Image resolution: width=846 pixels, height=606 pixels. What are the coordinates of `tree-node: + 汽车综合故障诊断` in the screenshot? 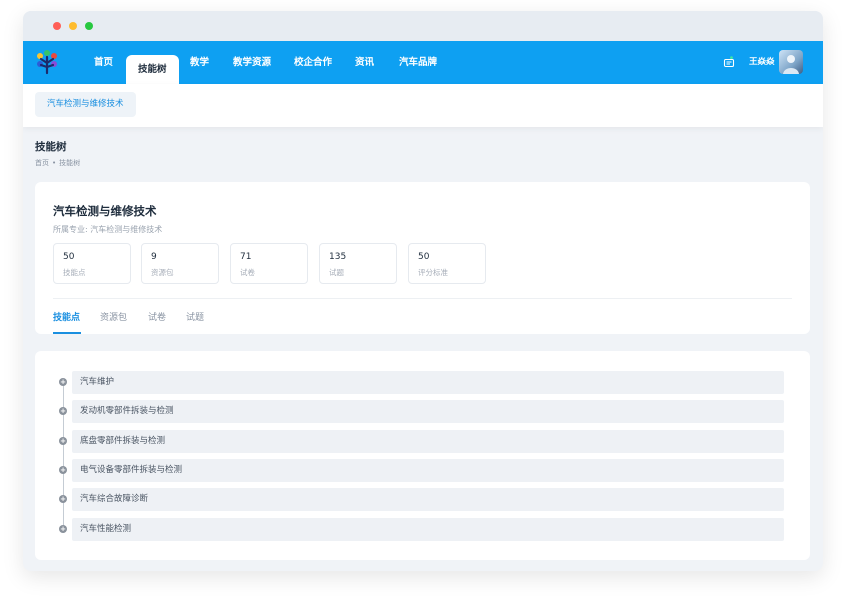 It's located at (421, 499).